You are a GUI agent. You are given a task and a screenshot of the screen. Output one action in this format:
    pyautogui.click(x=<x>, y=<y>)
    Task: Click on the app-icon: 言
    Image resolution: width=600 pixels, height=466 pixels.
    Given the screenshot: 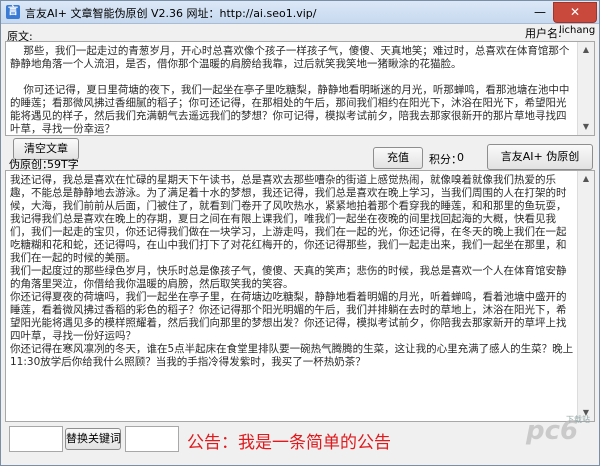 What is the action you would take?
    pyautogui.click(x=13, y=12)
    